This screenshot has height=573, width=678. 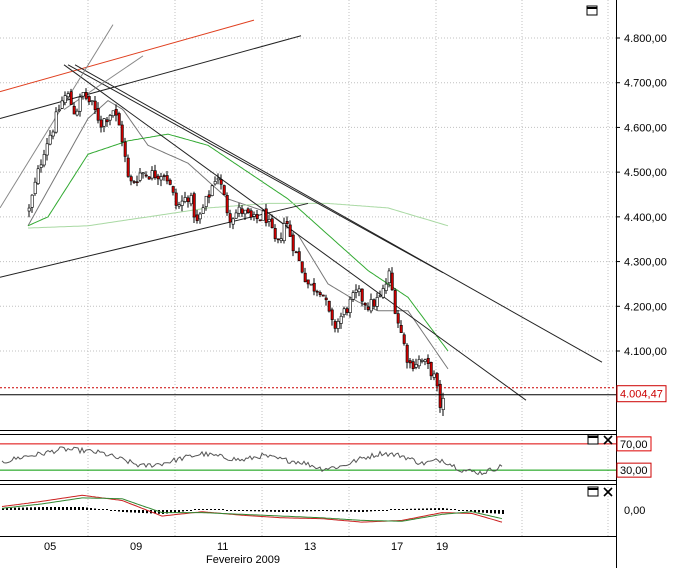 What do you see at coordinates (397, 547) in the screenshot?
I see `x-tick-label: 17` at bounding box center [397, 547].